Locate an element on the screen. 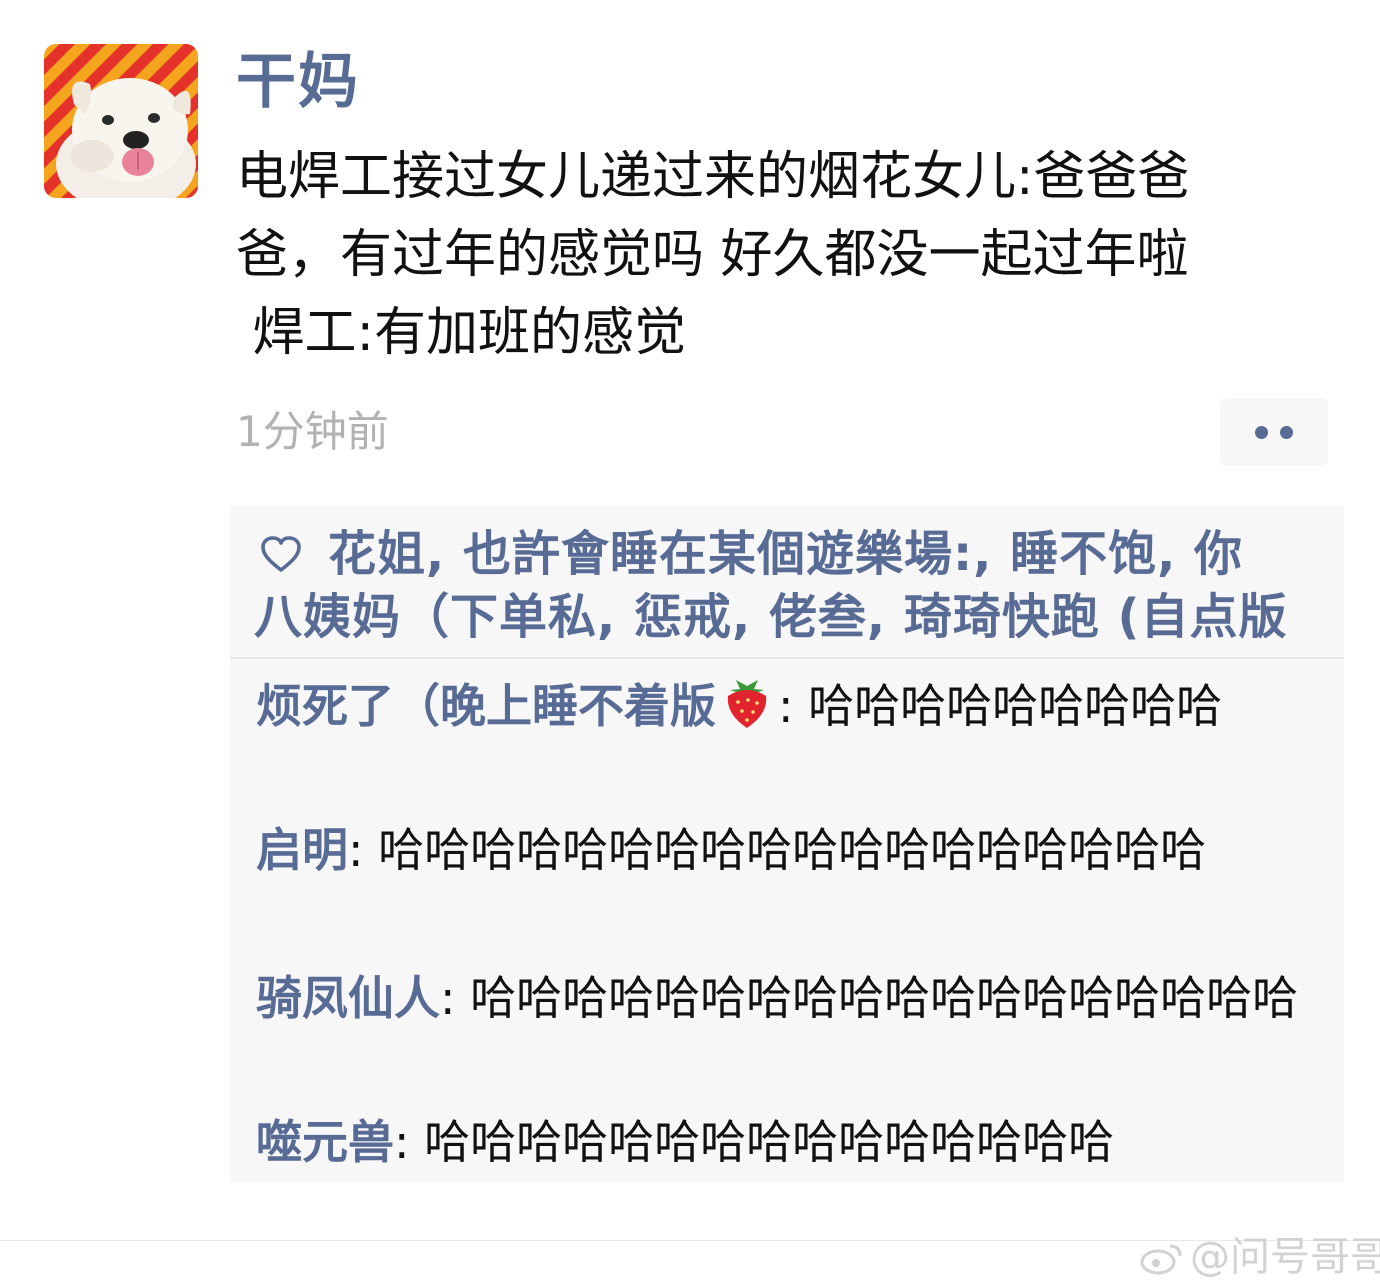  dog-avatar-icon is located at coordinates (121, 121).